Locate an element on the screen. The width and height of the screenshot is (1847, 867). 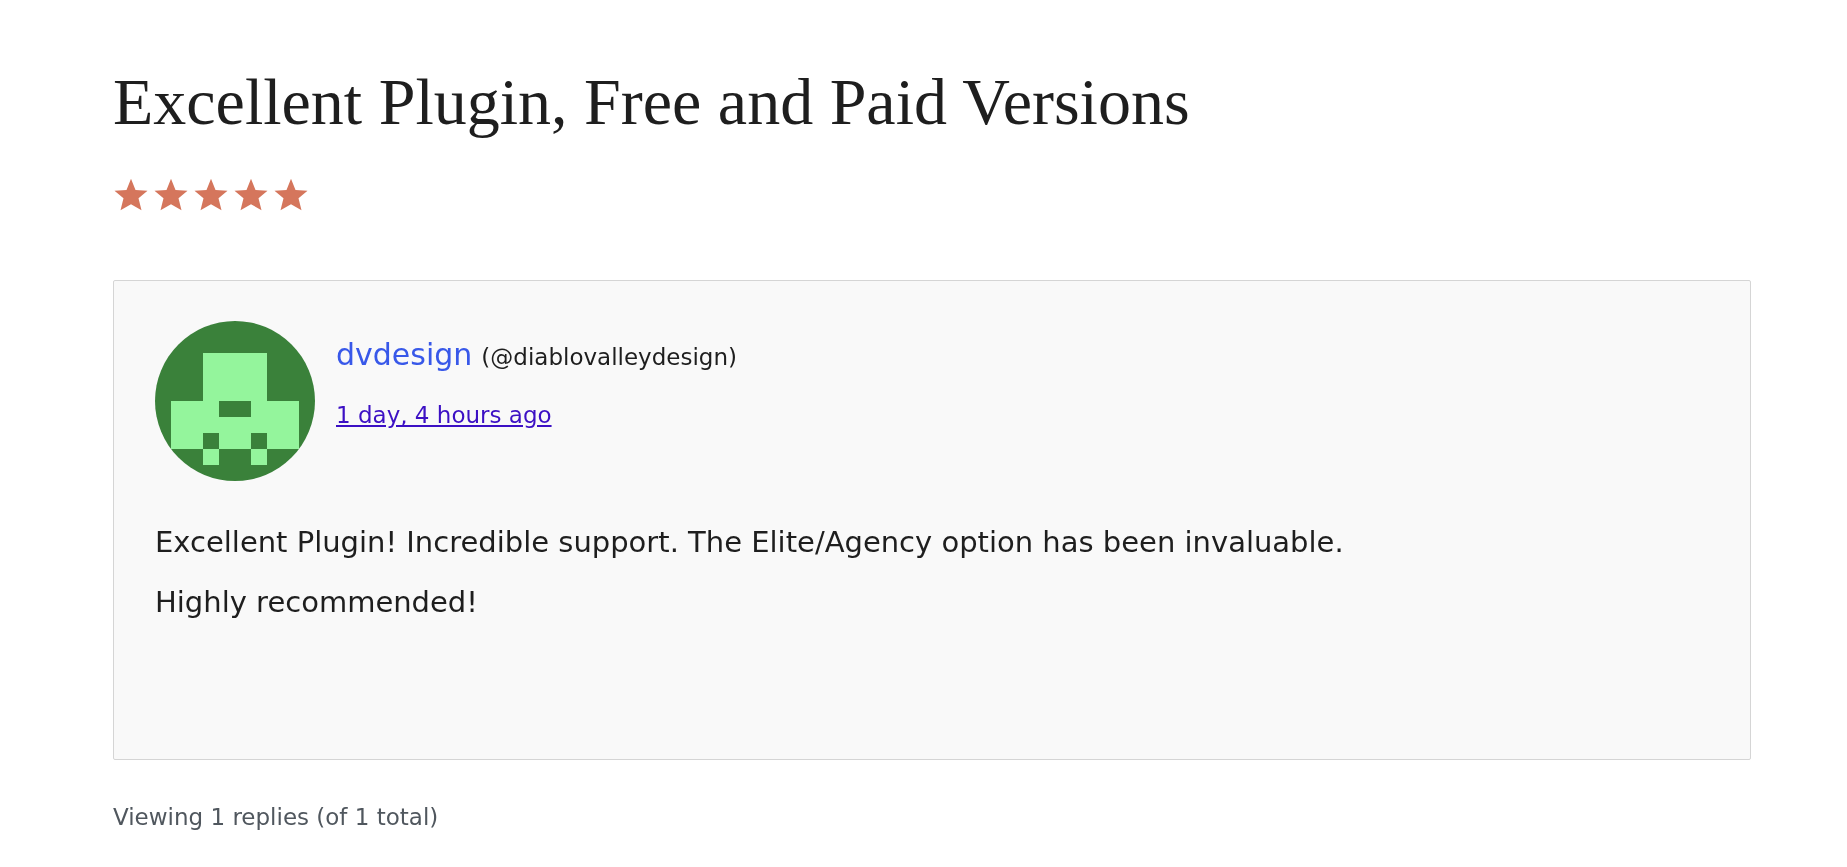
timestamp-link: 1 day, 4 hours ago is located at coordinates (444, 415).